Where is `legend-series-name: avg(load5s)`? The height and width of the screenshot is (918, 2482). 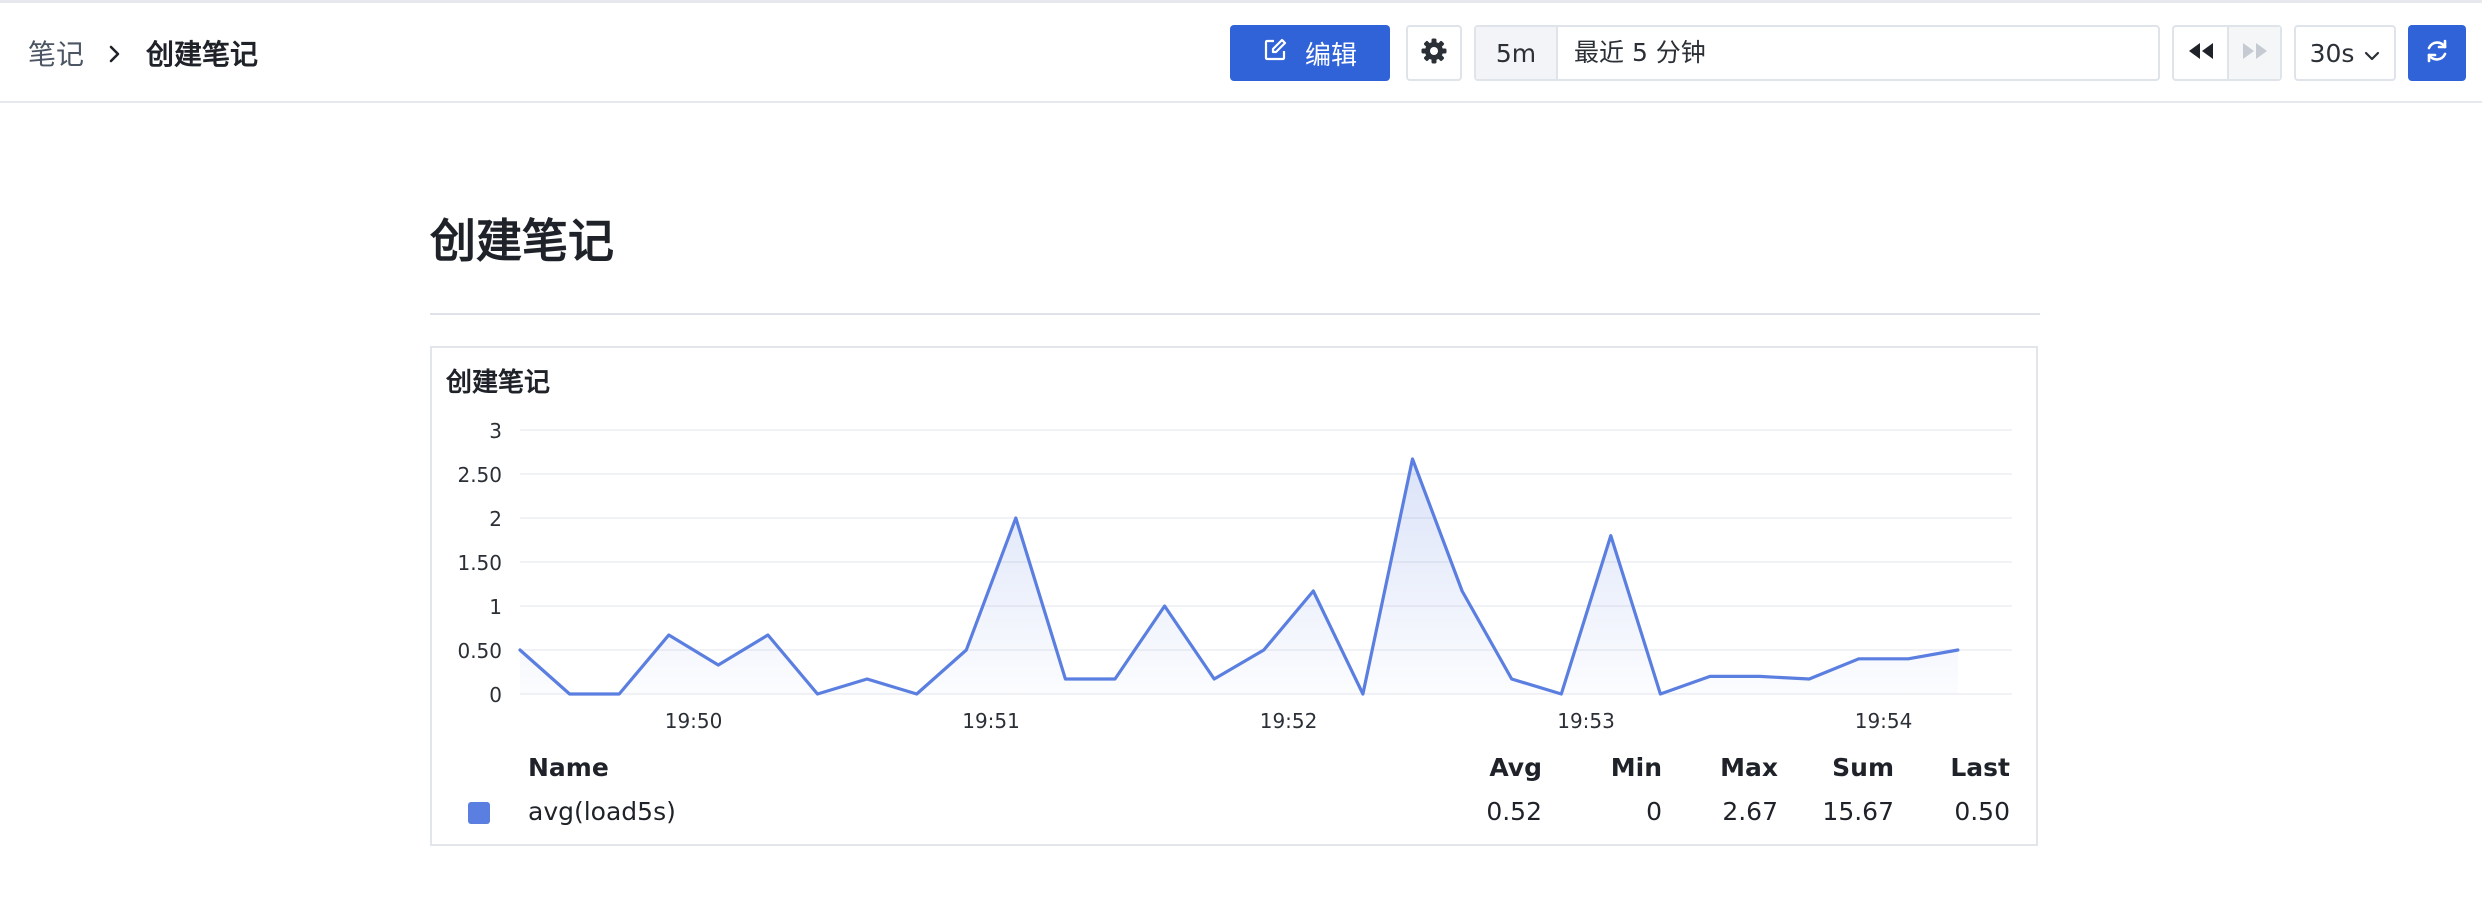
legend-series-name: avg(load5s) is located at coordinates (602, 812).